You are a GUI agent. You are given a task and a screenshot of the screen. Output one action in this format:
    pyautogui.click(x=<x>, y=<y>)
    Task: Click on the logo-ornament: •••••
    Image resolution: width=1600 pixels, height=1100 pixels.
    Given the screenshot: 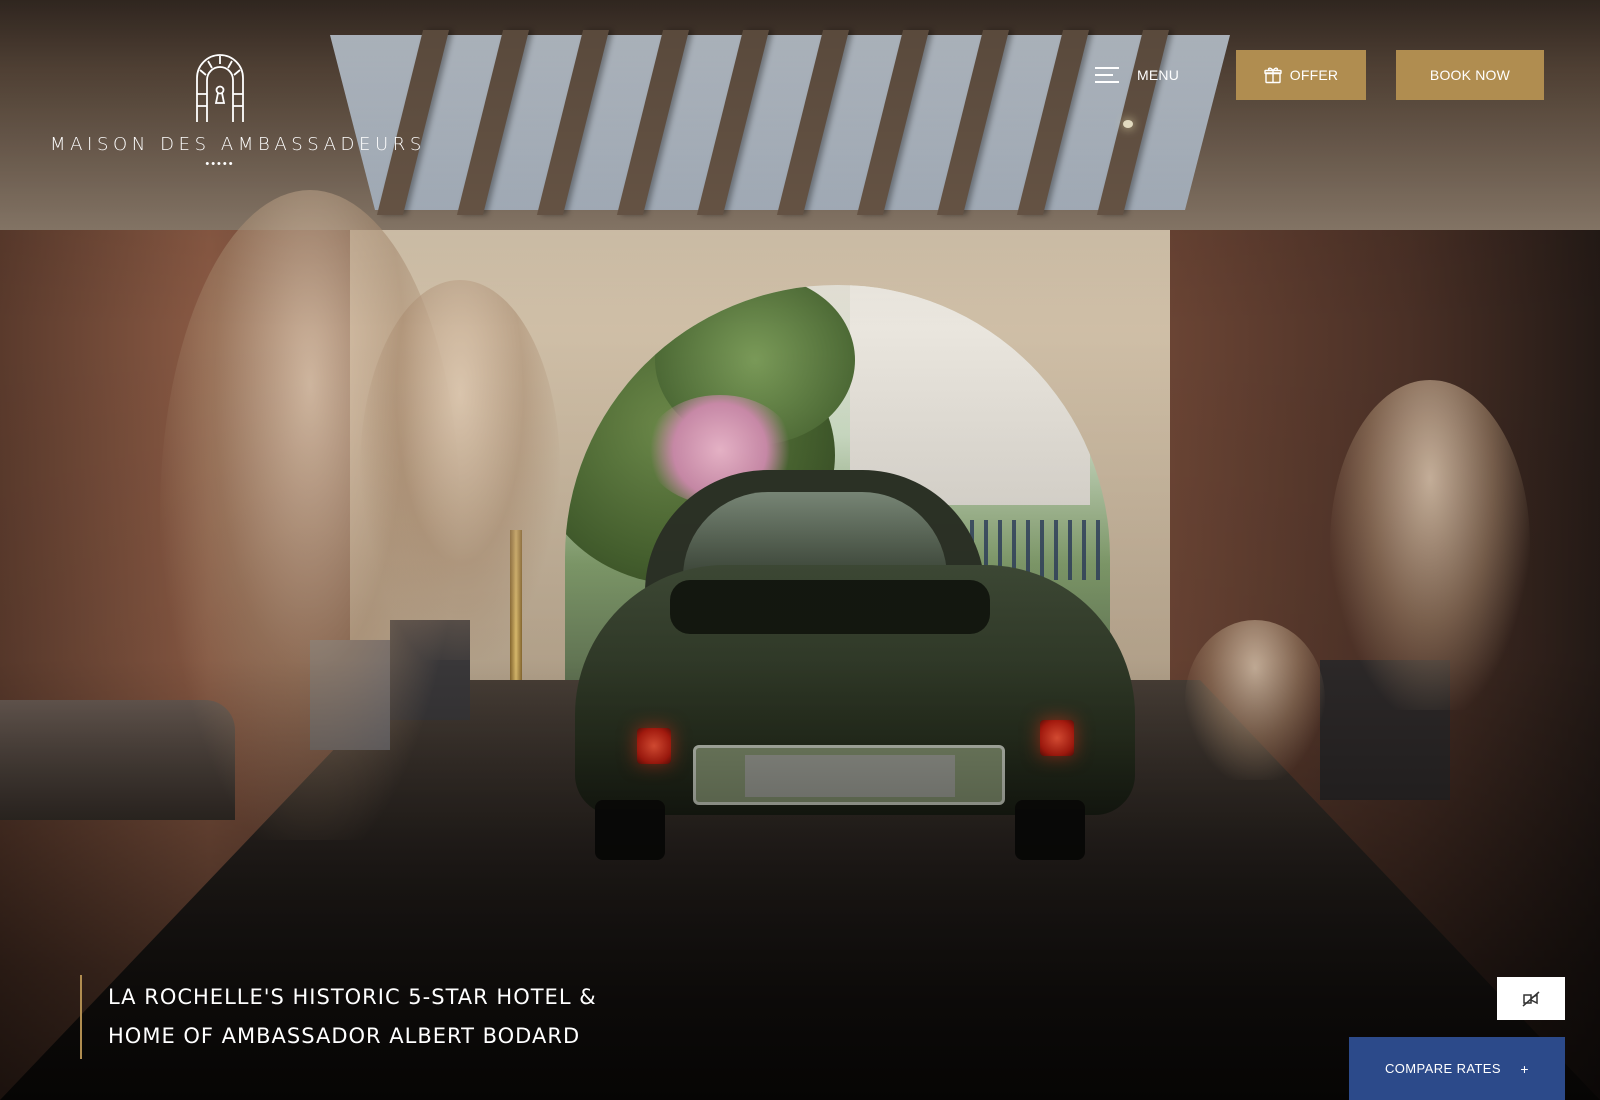 What is the action you would take?
    pyautogui.click(x=220, y=164)
    